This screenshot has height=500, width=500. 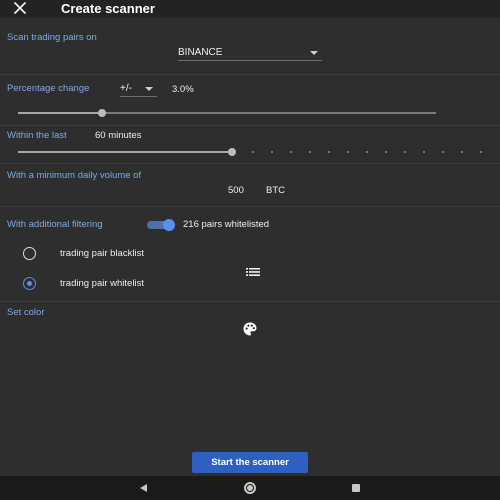 I want to click on system-nav-bar, so click(x=250, y=488).